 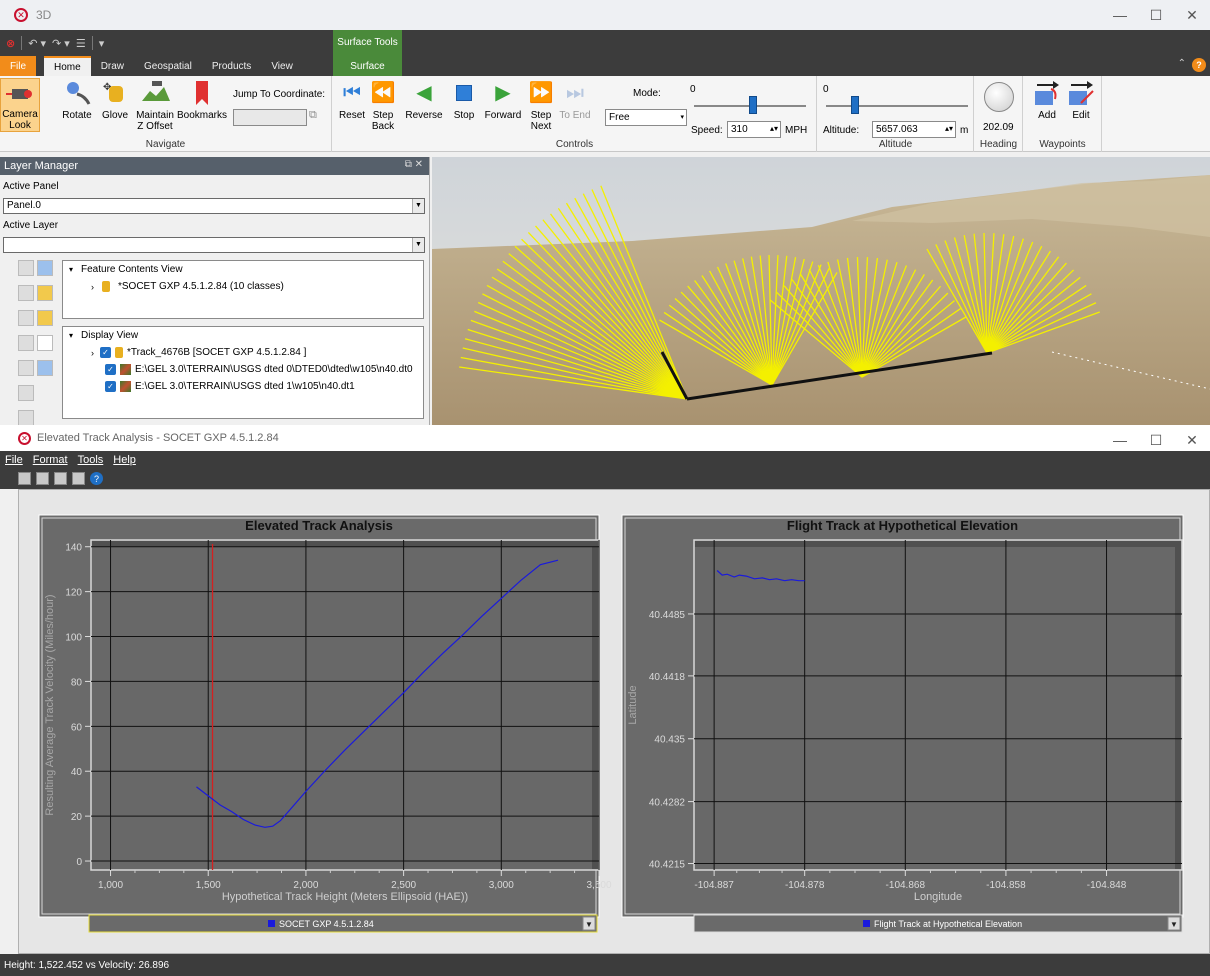 What do you see at coordinates (598, 885) in the screenshot?
I see `x-tick-label: 3,500` at bounding box center [598, 885].